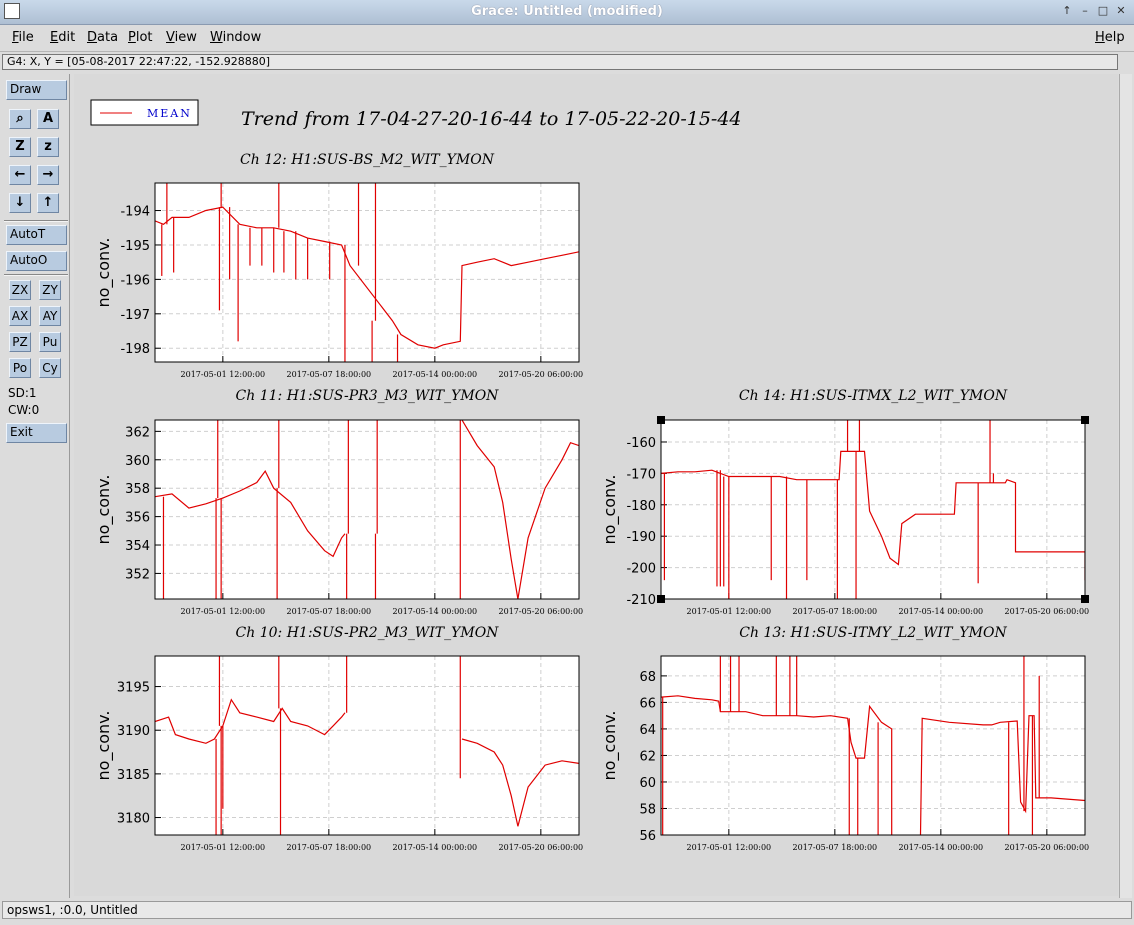  I want to click on legend-label: MEAN, so click(169, 113).